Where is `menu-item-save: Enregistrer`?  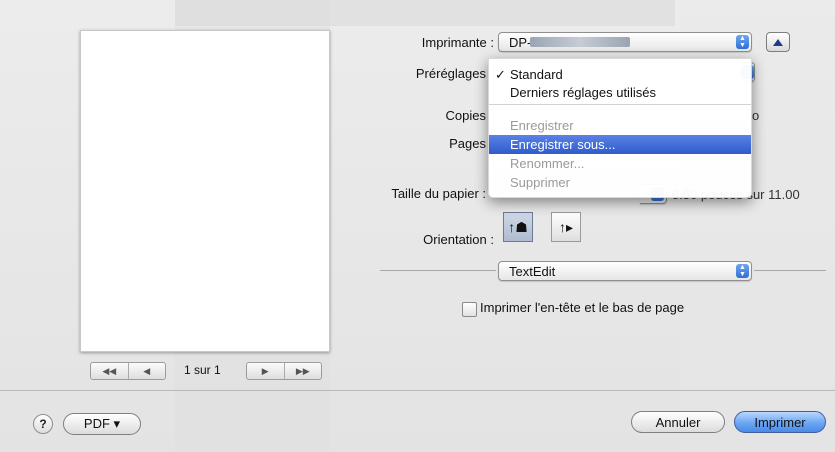
menu-item-save: Enregistrer is located at coordinates (542, 125).